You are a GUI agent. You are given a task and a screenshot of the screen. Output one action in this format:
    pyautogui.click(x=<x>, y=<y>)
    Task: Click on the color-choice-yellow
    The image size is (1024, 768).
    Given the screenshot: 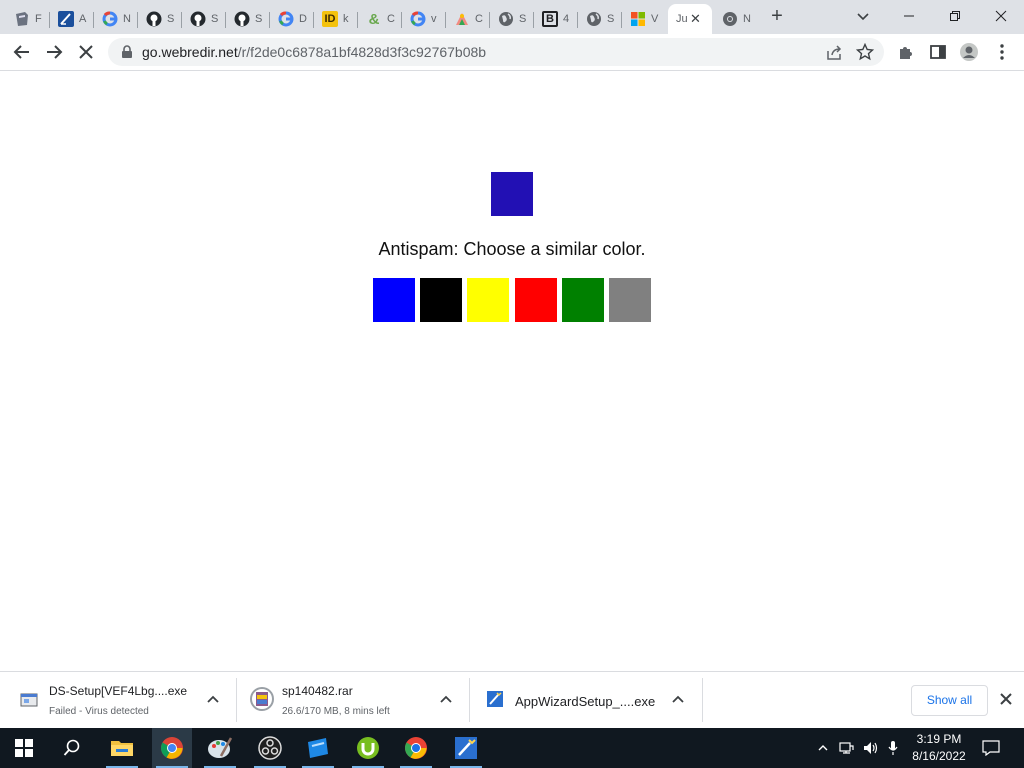 What is the action you would take?
    pyautogui.click(x=488, y=300)
    